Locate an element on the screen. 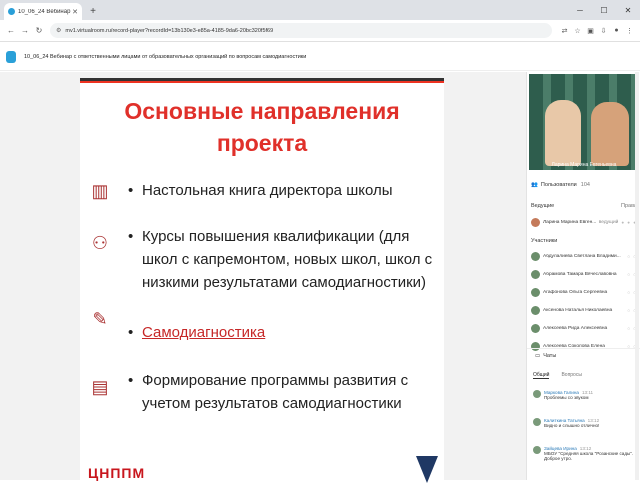  slide-bullet: • Настольная книга директора школы is located at coordinates (285, 190).